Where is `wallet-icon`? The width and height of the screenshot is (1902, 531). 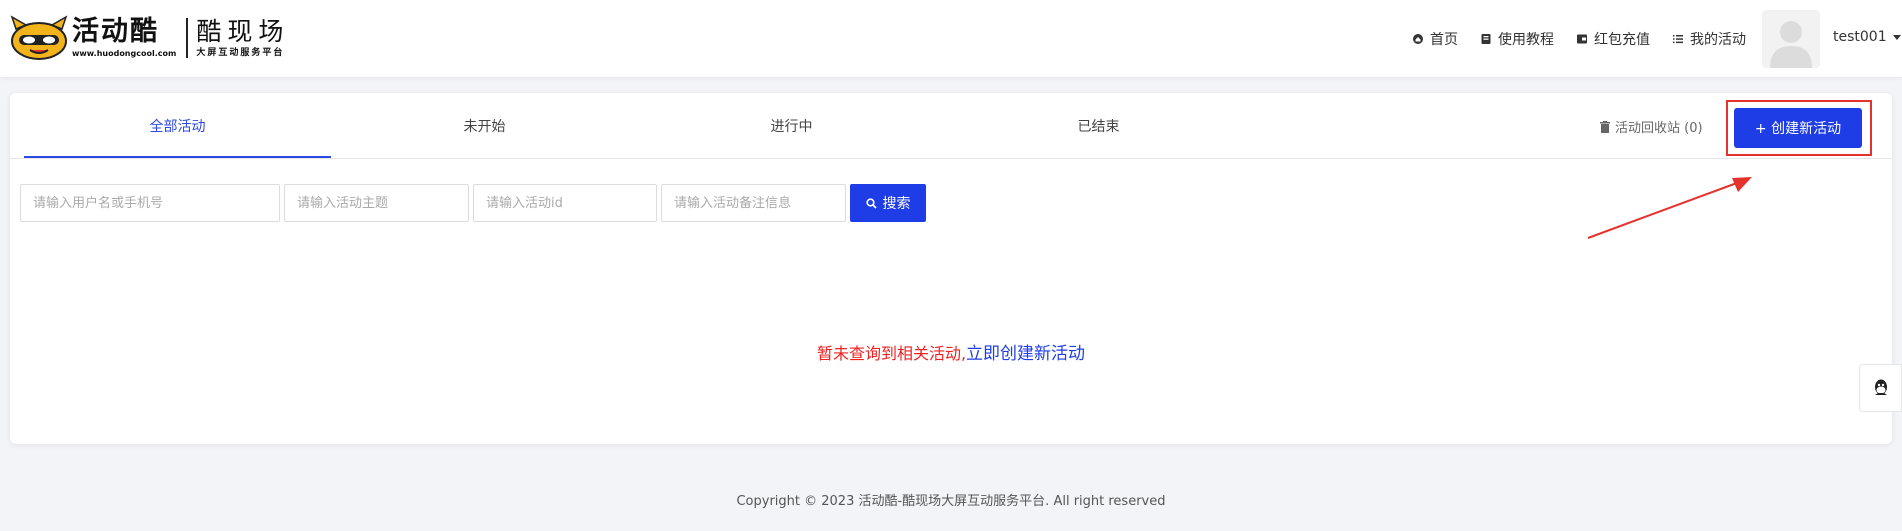
wallet-icon is located at coordinates (1582, 39).